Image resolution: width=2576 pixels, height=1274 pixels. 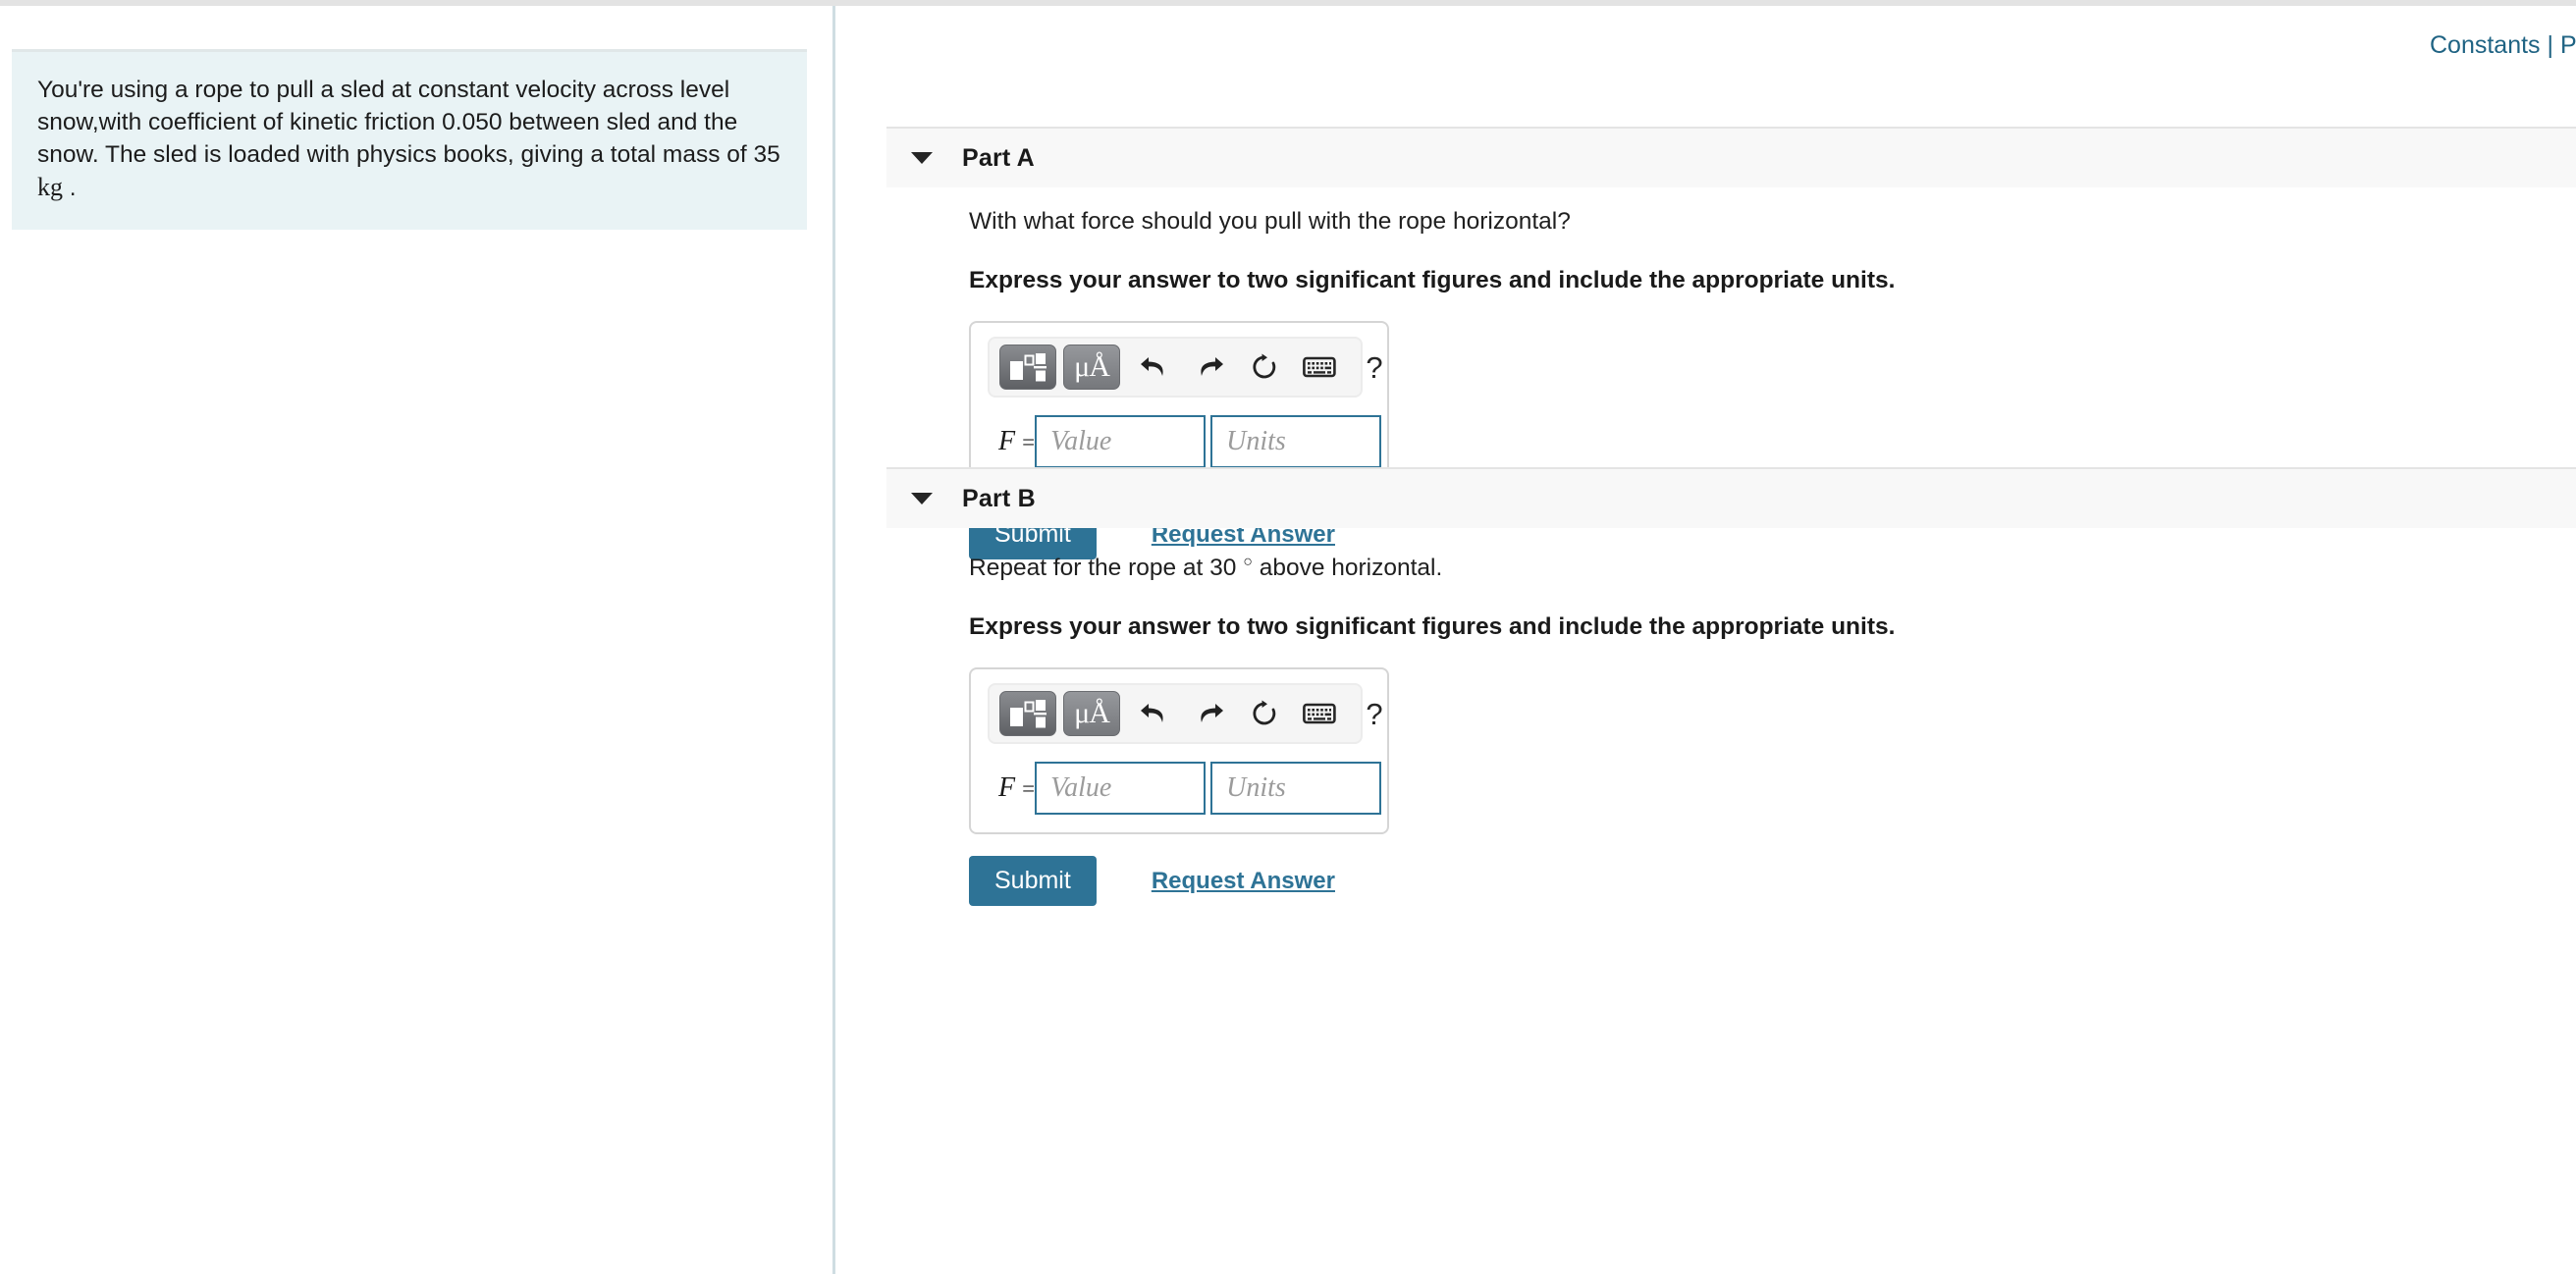 I want to click on keyboard-button-a, so click(x=1319, y=367).